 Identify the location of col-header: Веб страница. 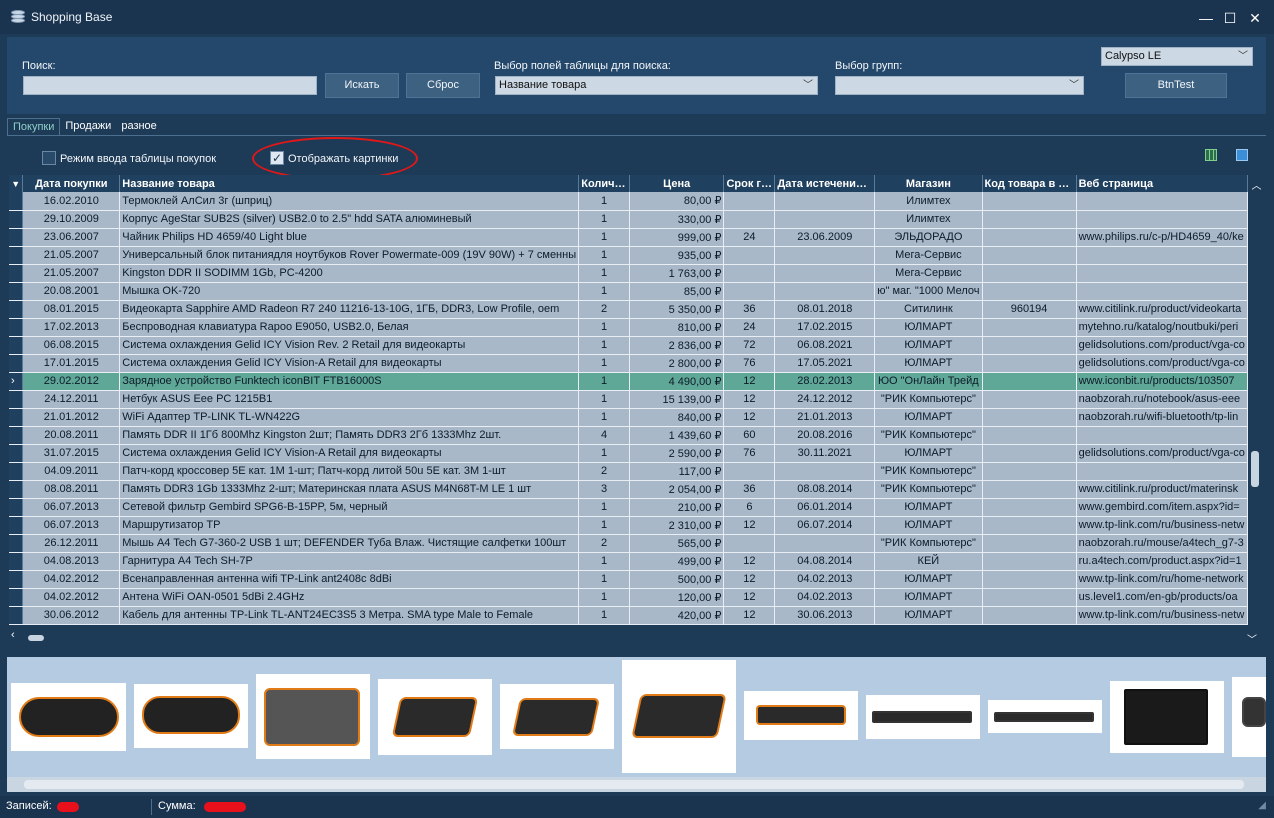
(1162, 183).